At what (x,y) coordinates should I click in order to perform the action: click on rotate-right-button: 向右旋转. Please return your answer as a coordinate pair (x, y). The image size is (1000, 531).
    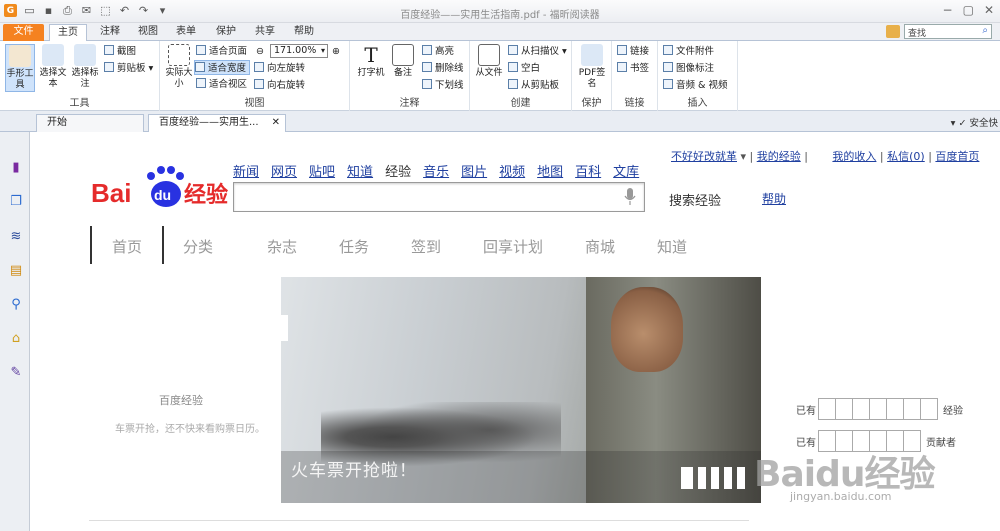
    Looking at the image, I should click on (279, 85).